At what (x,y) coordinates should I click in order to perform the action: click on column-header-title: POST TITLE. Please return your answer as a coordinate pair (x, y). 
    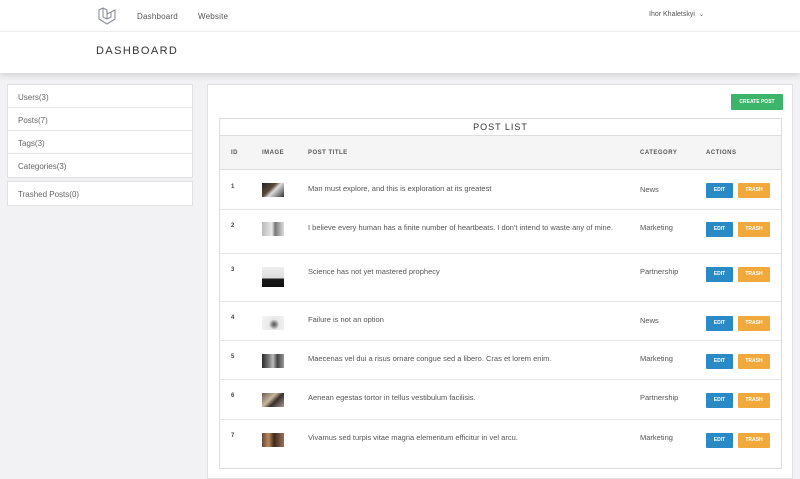
    Looking at the image, I should click on (328, 153).